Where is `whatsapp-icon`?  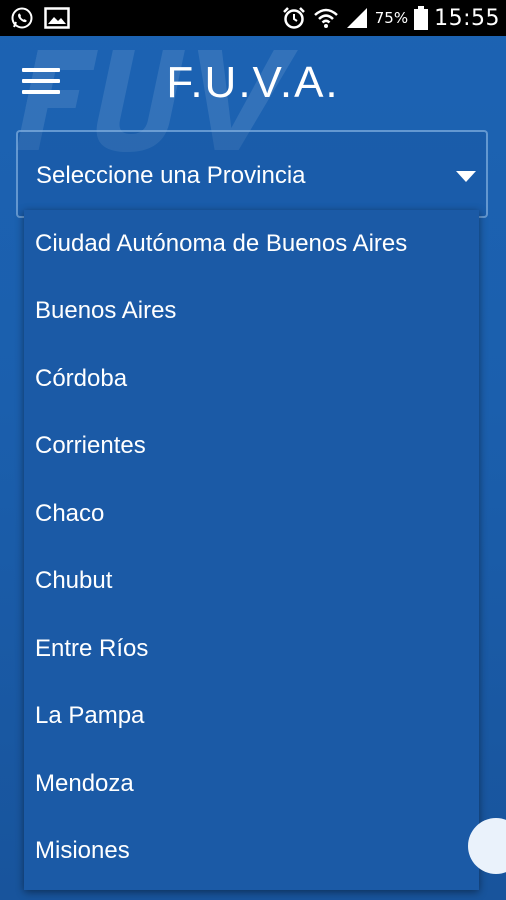 whatsapp-icon is located at coordinates (22, 18).